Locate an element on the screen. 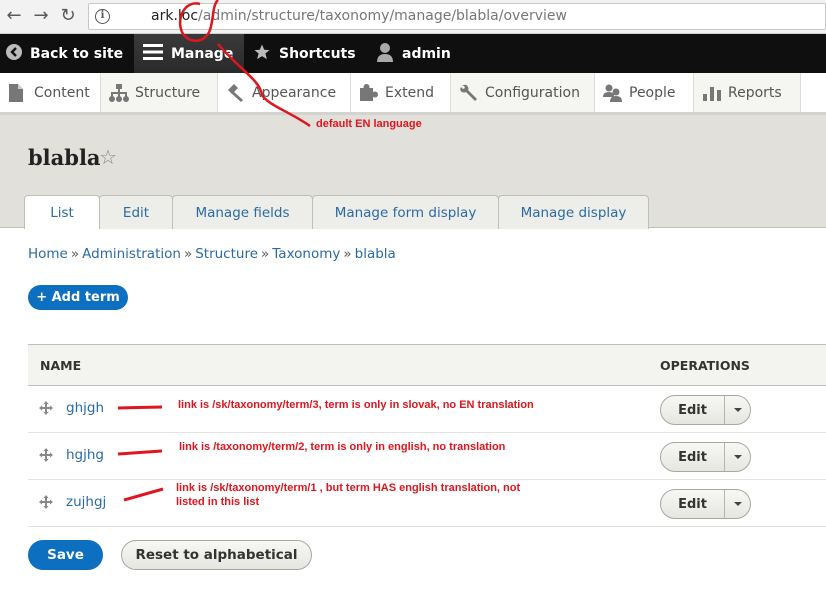 This screenshot has width=826, height=596. tab-list: List is located at coordinates (62, 212).